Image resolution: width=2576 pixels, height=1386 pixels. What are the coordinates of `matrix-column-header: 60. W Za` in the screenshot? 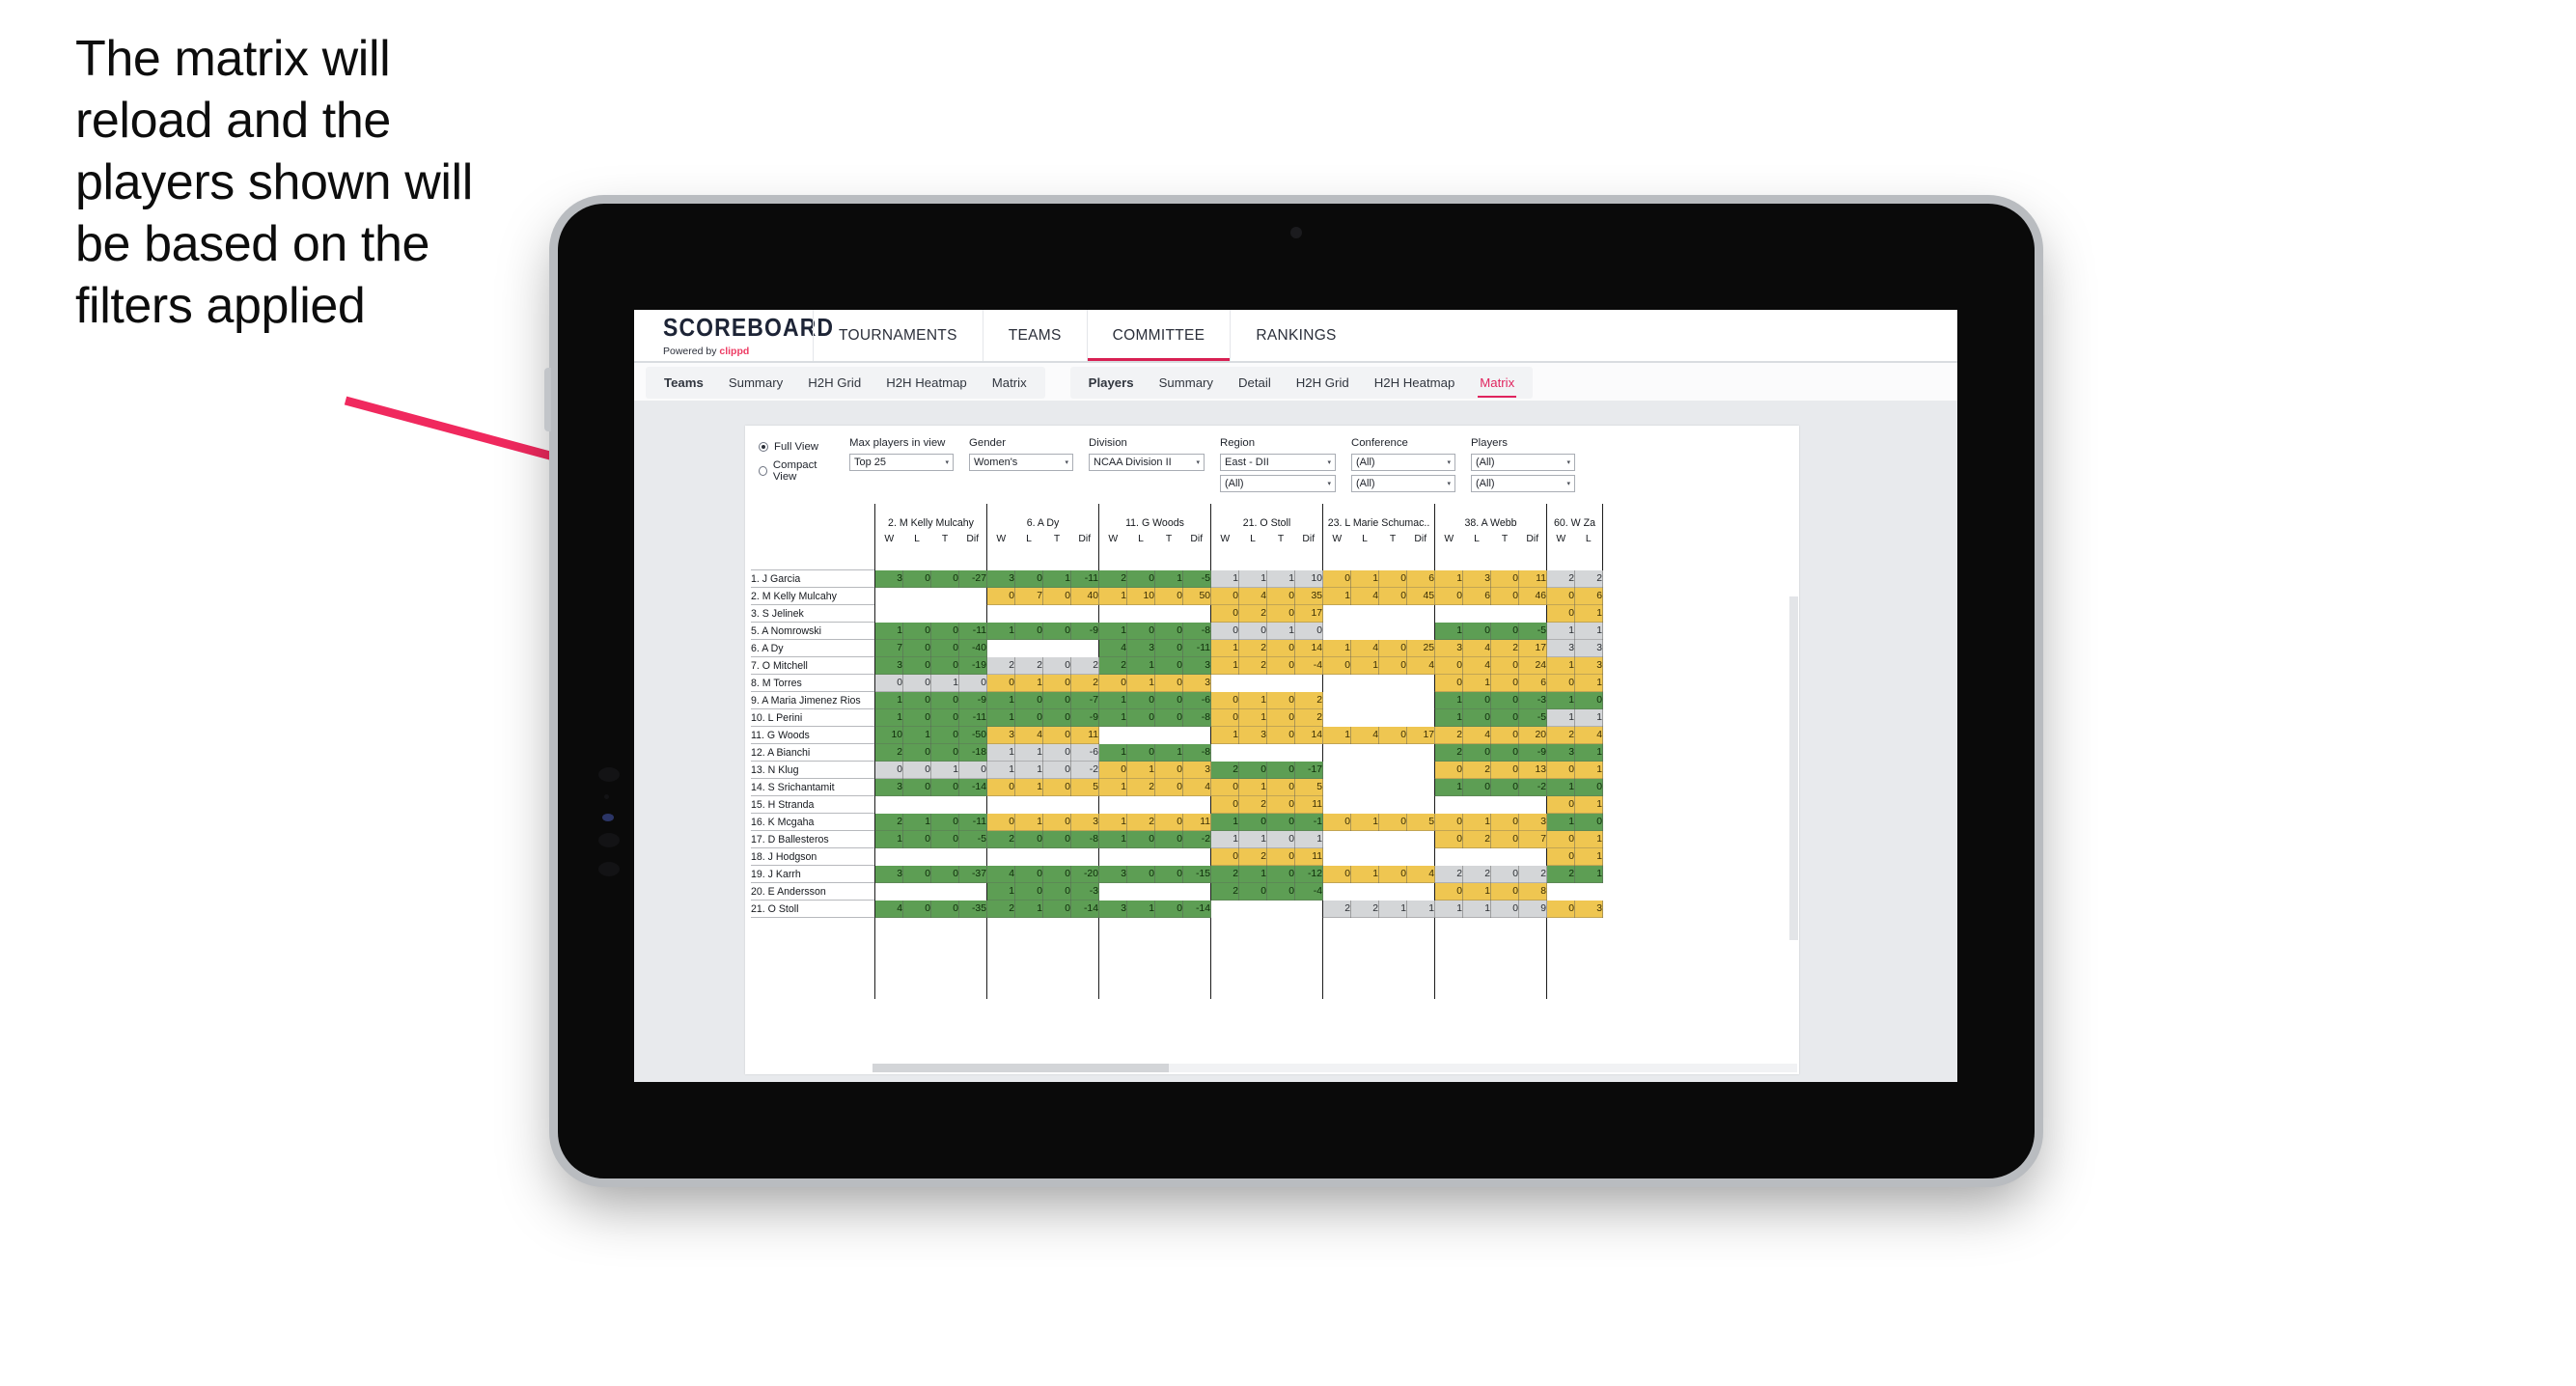 It's located at (1574, 516).